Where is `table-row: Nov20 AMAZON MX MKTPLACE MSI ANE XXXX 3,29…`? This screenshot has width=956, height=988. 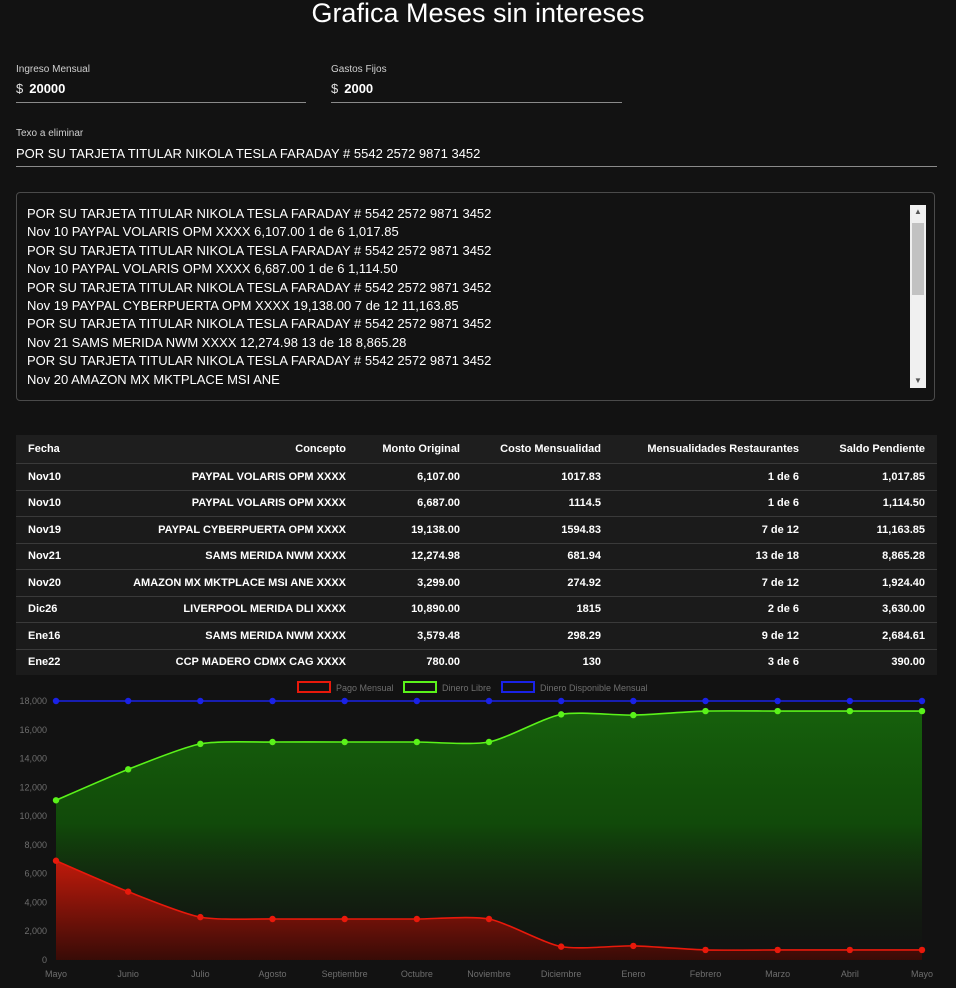 table-row: Nov20 AMAZON MX MKTPLACE MSI ANE XXXX 3,29… is located at coordinates (476, 583).